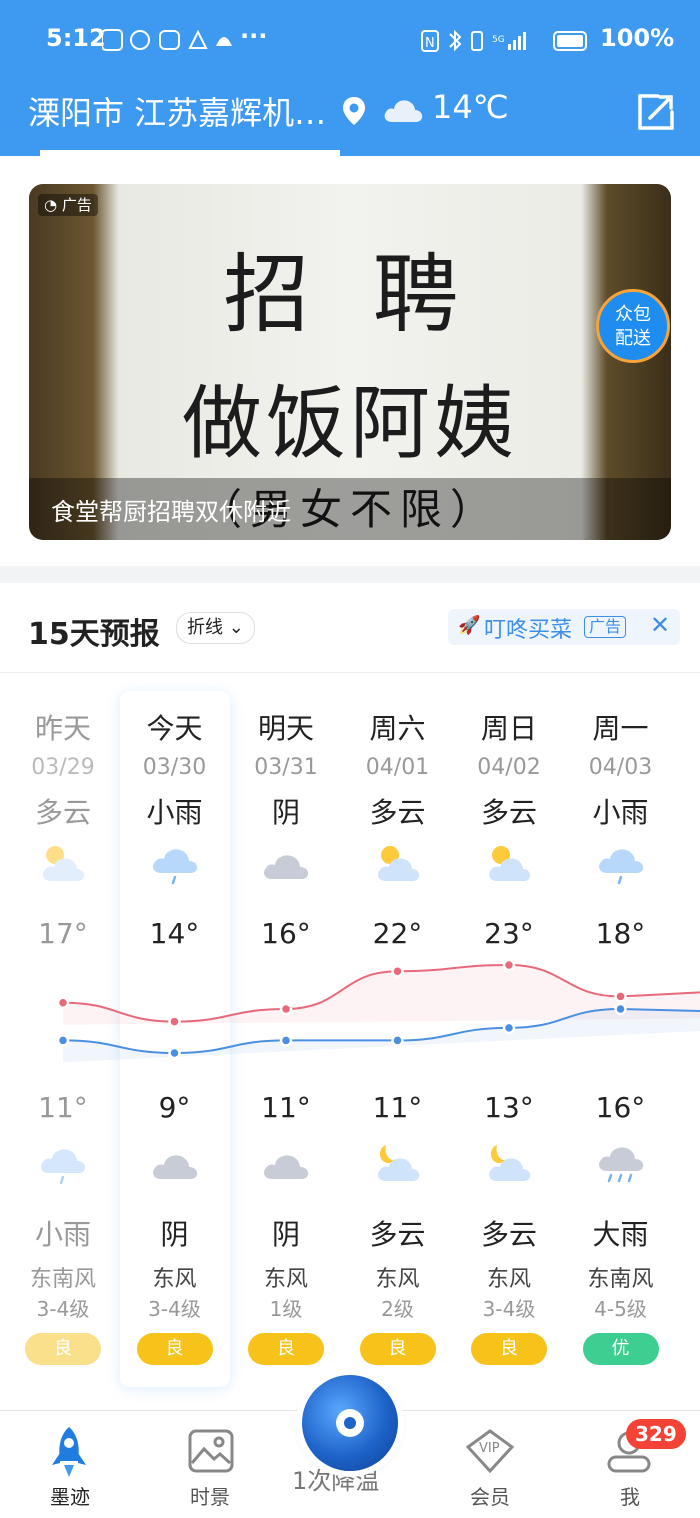 The height and width of the screenshot is (1518, 700). I want to click on globe-dot-icon, so click(350, 1423).